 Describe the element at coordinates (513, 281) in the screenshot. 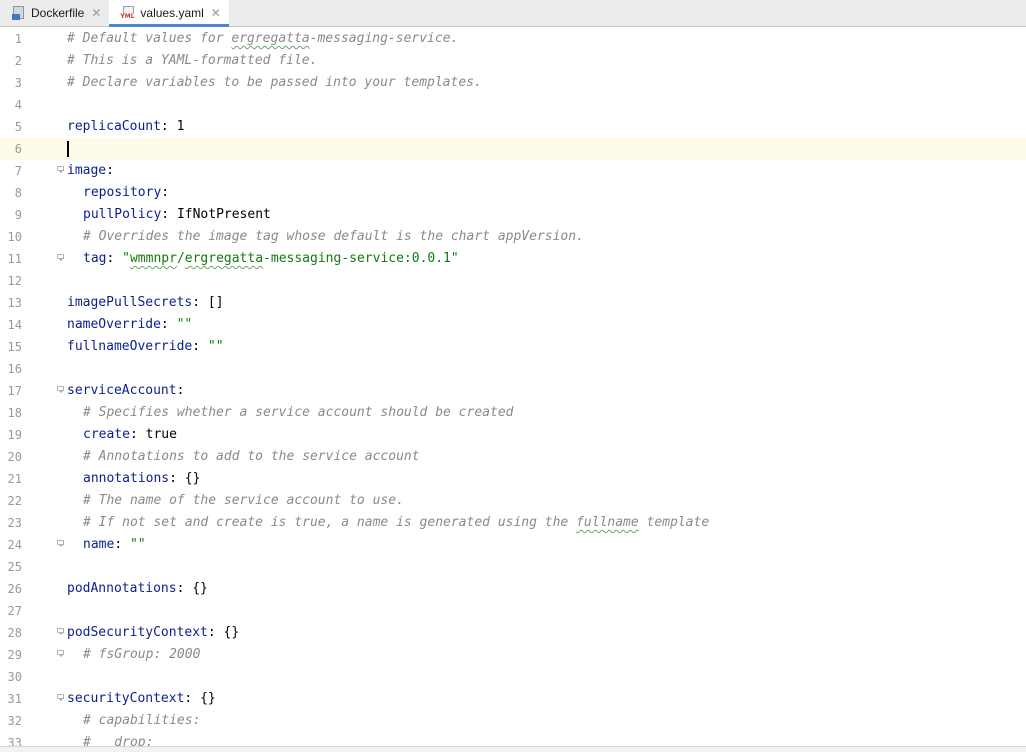

I see `code-line: 12` at that location.